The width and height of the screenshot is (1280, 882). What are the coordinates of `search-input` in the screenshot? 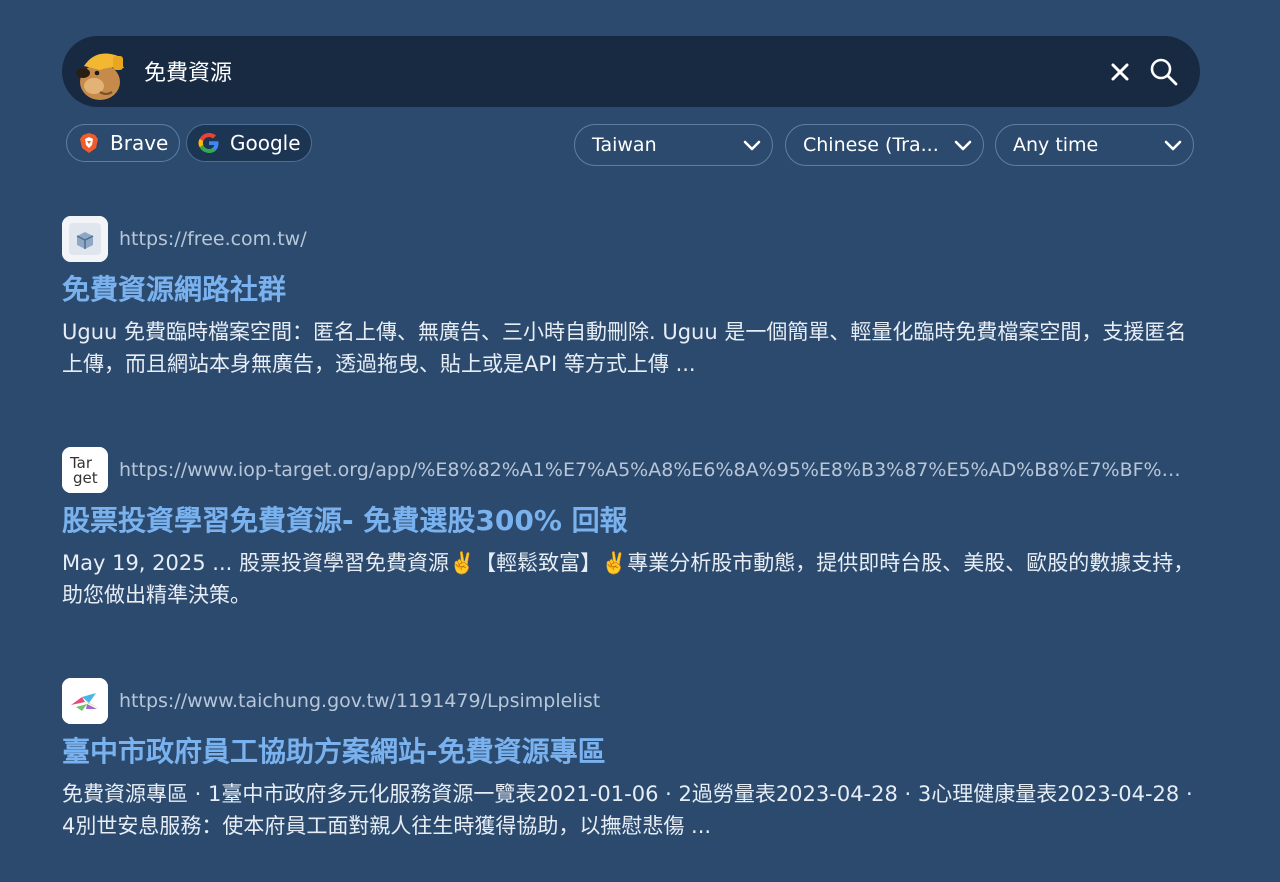 It's located at (614, 71).